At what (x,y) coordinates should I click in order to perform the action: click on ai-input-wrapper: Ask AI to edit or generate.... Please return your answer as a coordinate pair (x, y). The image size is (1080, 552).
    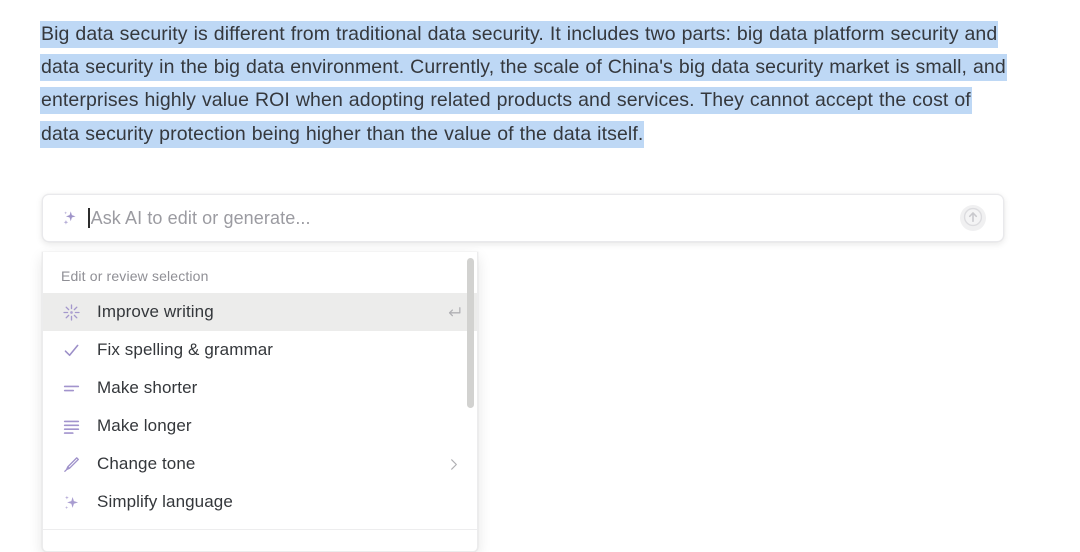
    Looking at the image, I should click on (524, 218).